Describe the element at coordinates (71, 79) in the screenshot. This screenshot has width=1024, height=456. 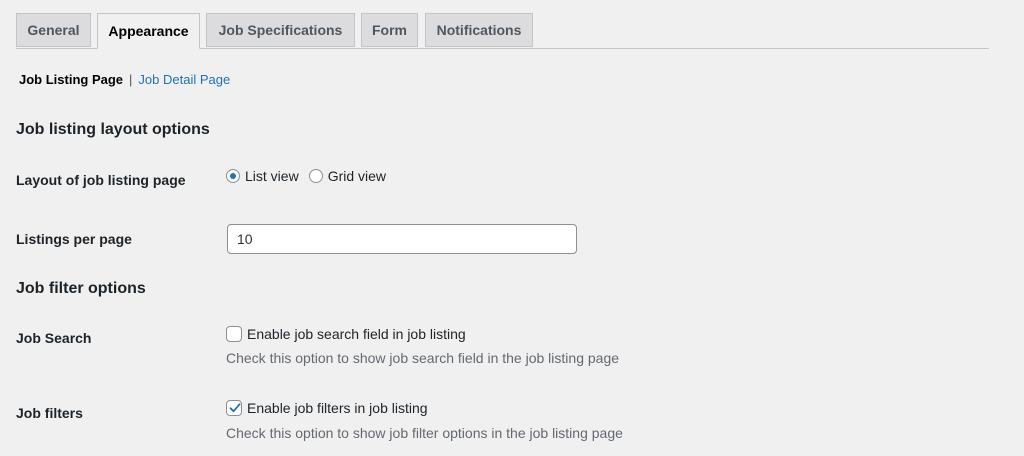
I see `subnav-current: Job Listing Page` at that location.